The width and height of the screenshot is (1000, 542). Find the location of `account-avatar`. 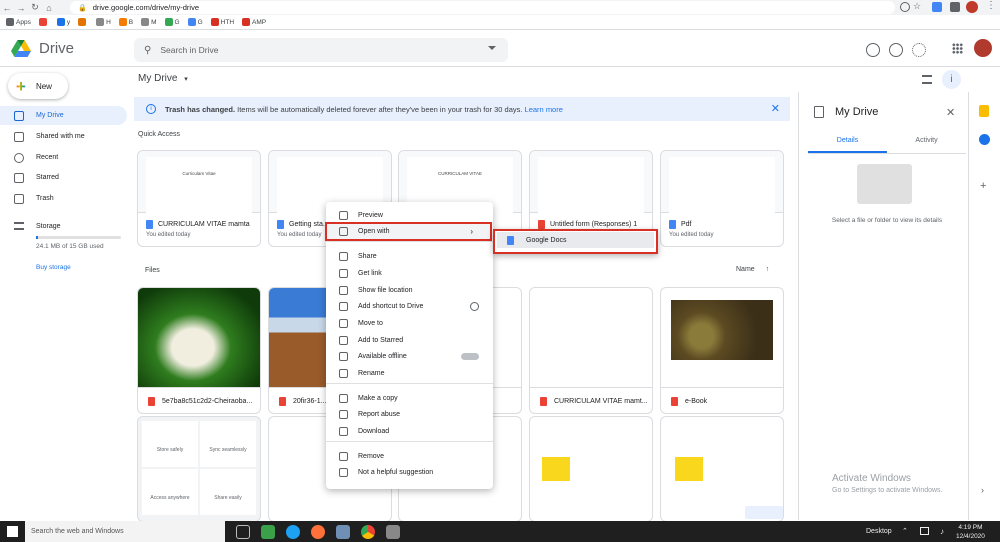

account-avatar is located at coordinates (983, 48).